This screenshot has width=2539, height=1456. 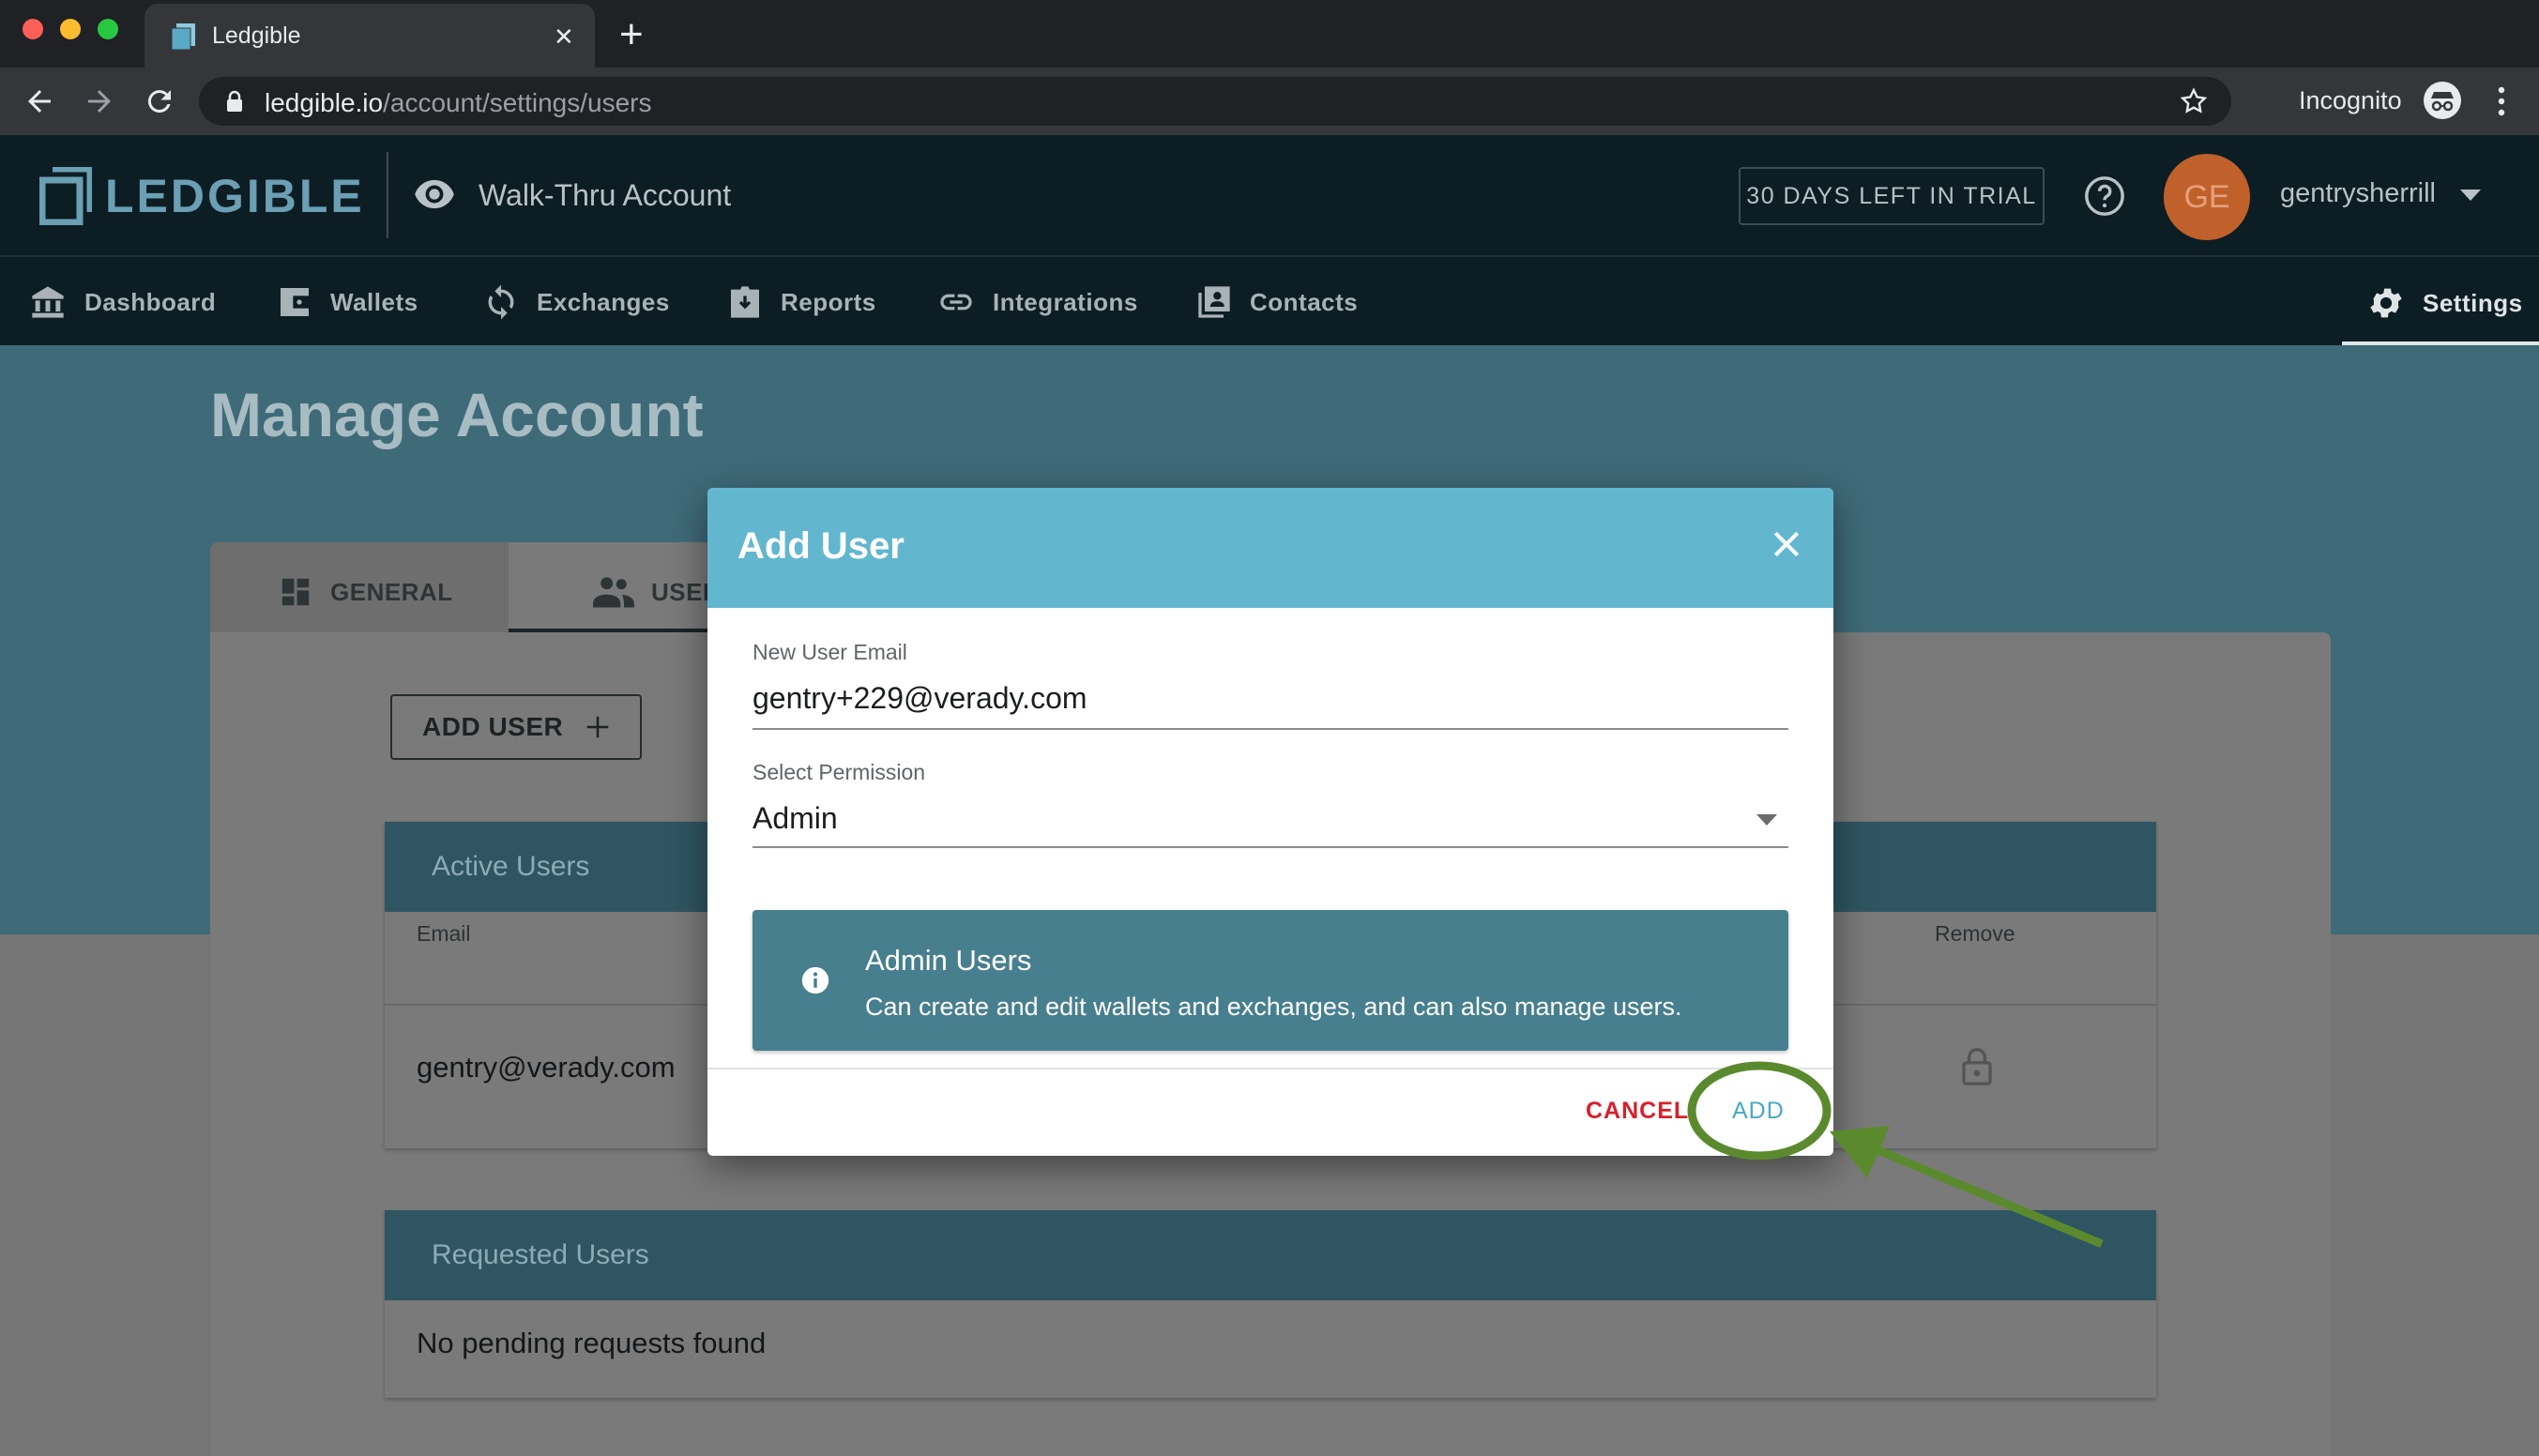 What do you see at coordinates (295, 592) in the screenshot?
I see `dashboard-icon` at bounding box center [295, 592].